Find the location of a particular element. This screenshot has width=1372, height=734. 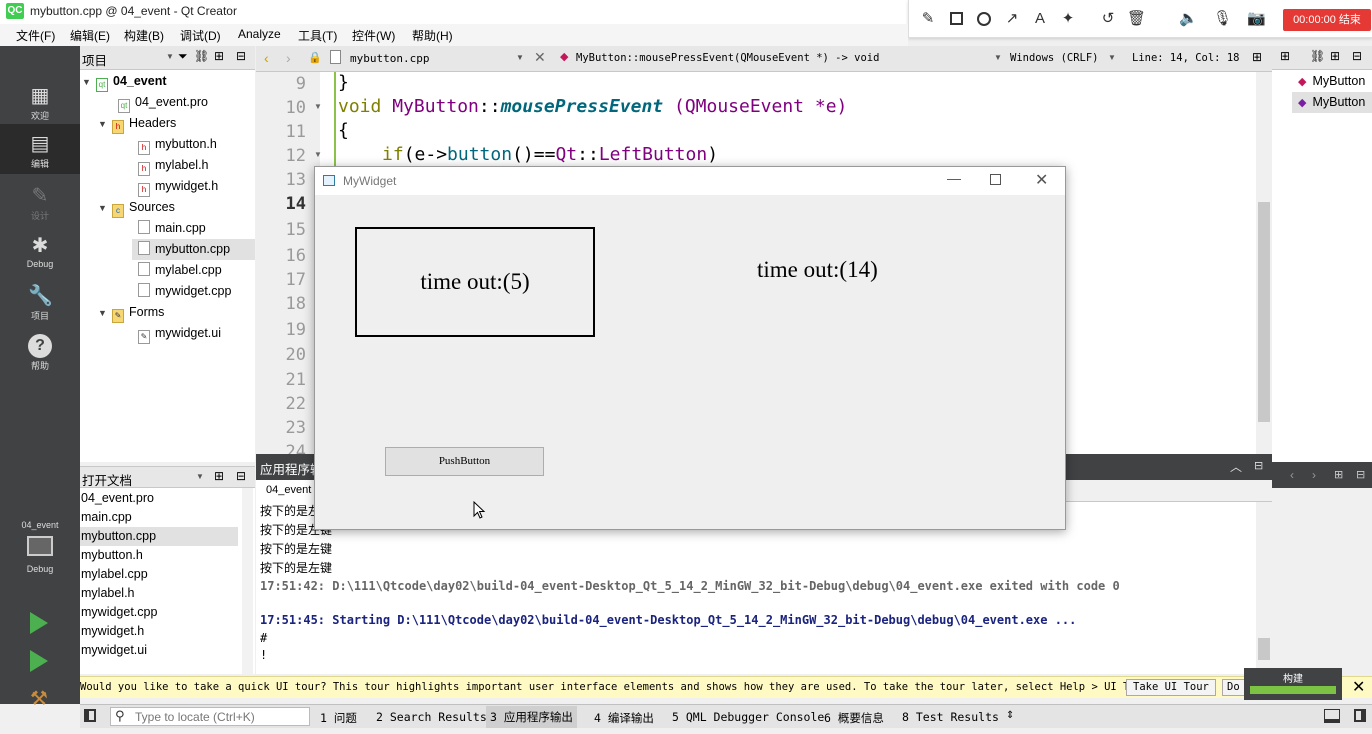

list-item: mywidget.h is located at coordinates (159, 631).